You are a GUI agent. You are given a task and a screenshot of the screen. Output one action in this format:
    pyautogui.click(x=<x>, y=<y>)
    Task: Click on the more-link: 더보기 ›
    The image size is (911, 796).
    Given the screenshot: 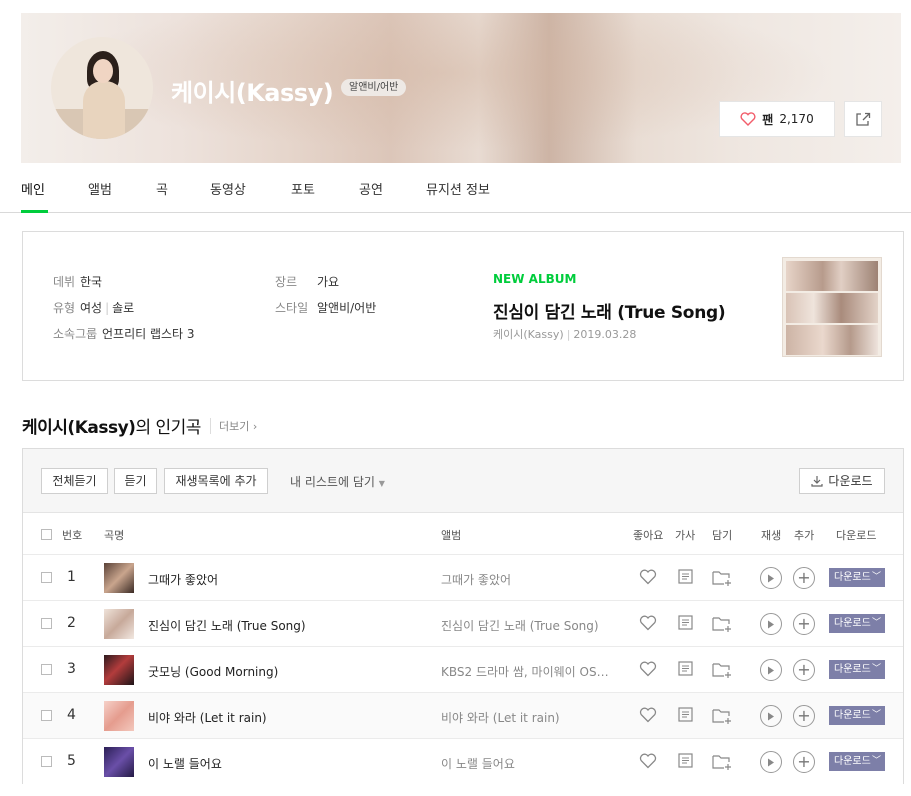 What is the action you would take?
    pyautogui.click(x=233, y=426)
    